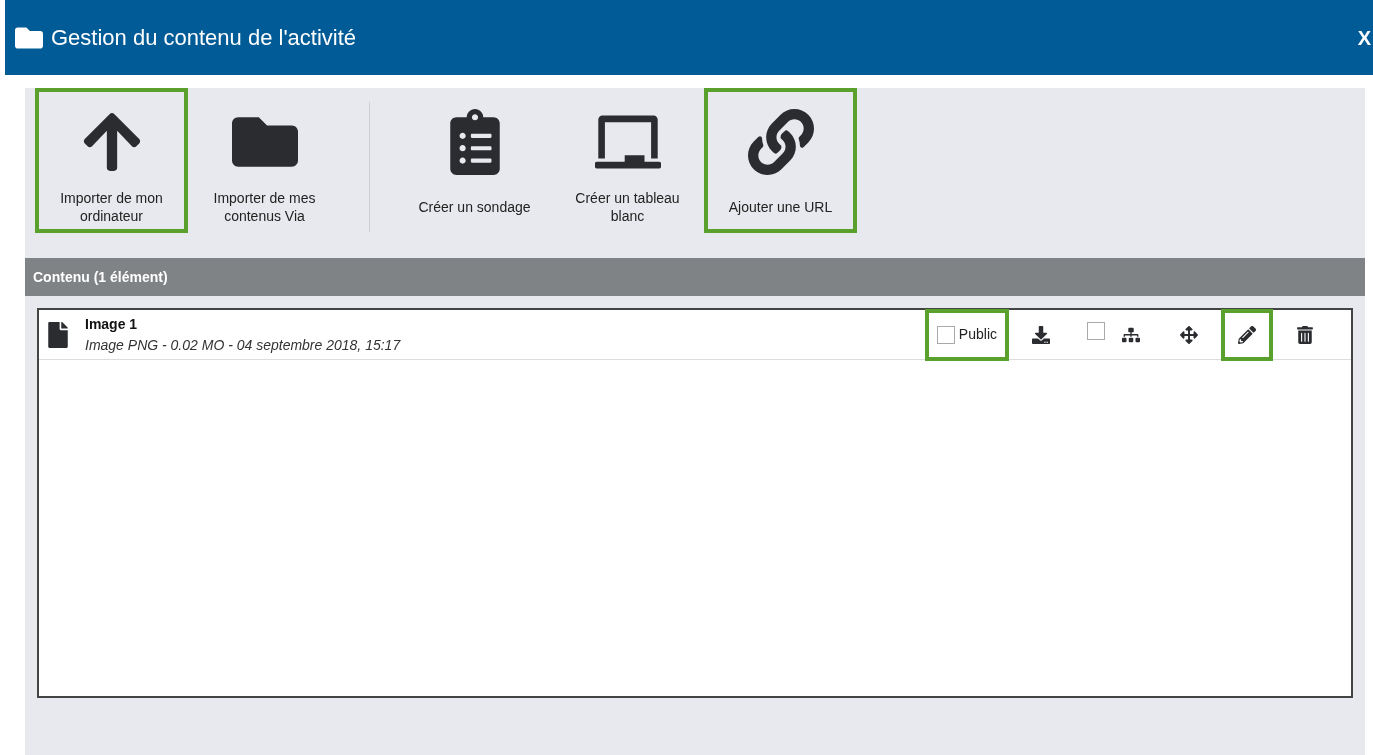 The height and width of the screenshot is (755, 1373). I want to click on link-icon, so click(780, 142).